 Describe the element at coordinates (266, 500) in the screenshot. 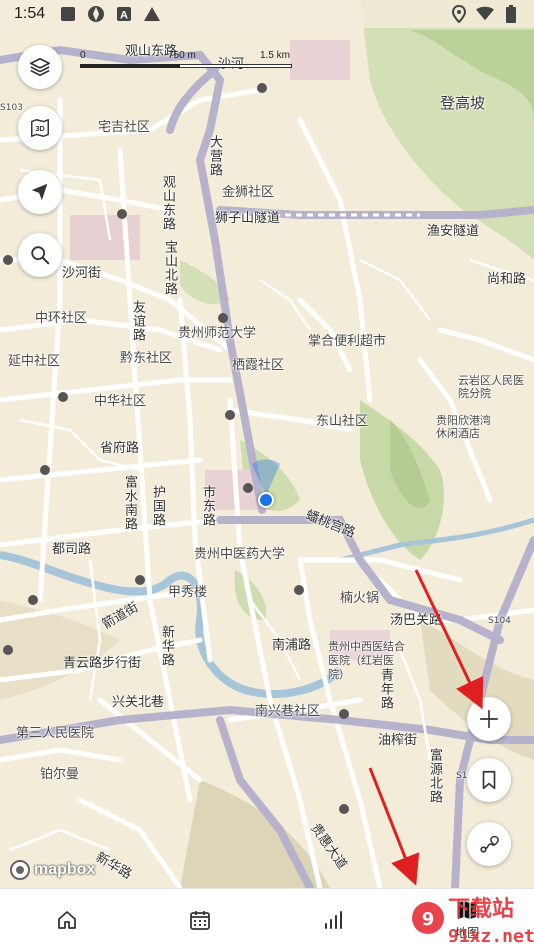

I see `current-location-dot` at that location.